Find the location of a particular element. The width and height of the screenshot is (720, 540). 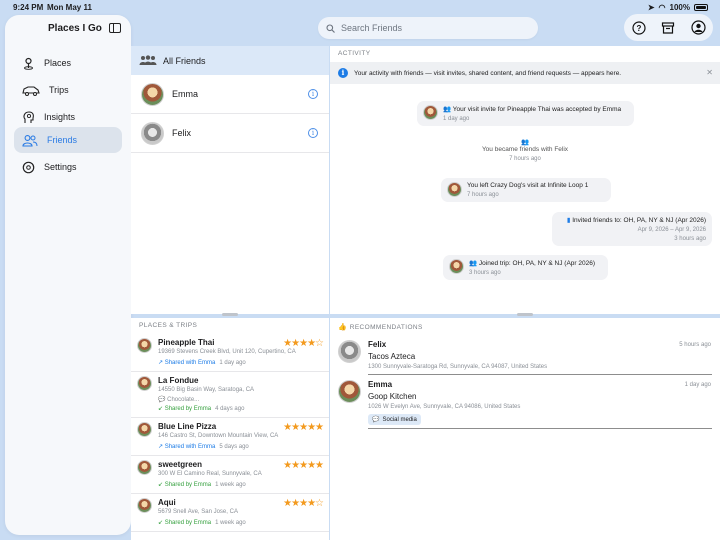

activity-date-range: Apr 9, 2026 – Apr 9, 2026 is located at coordinates (671, 230).